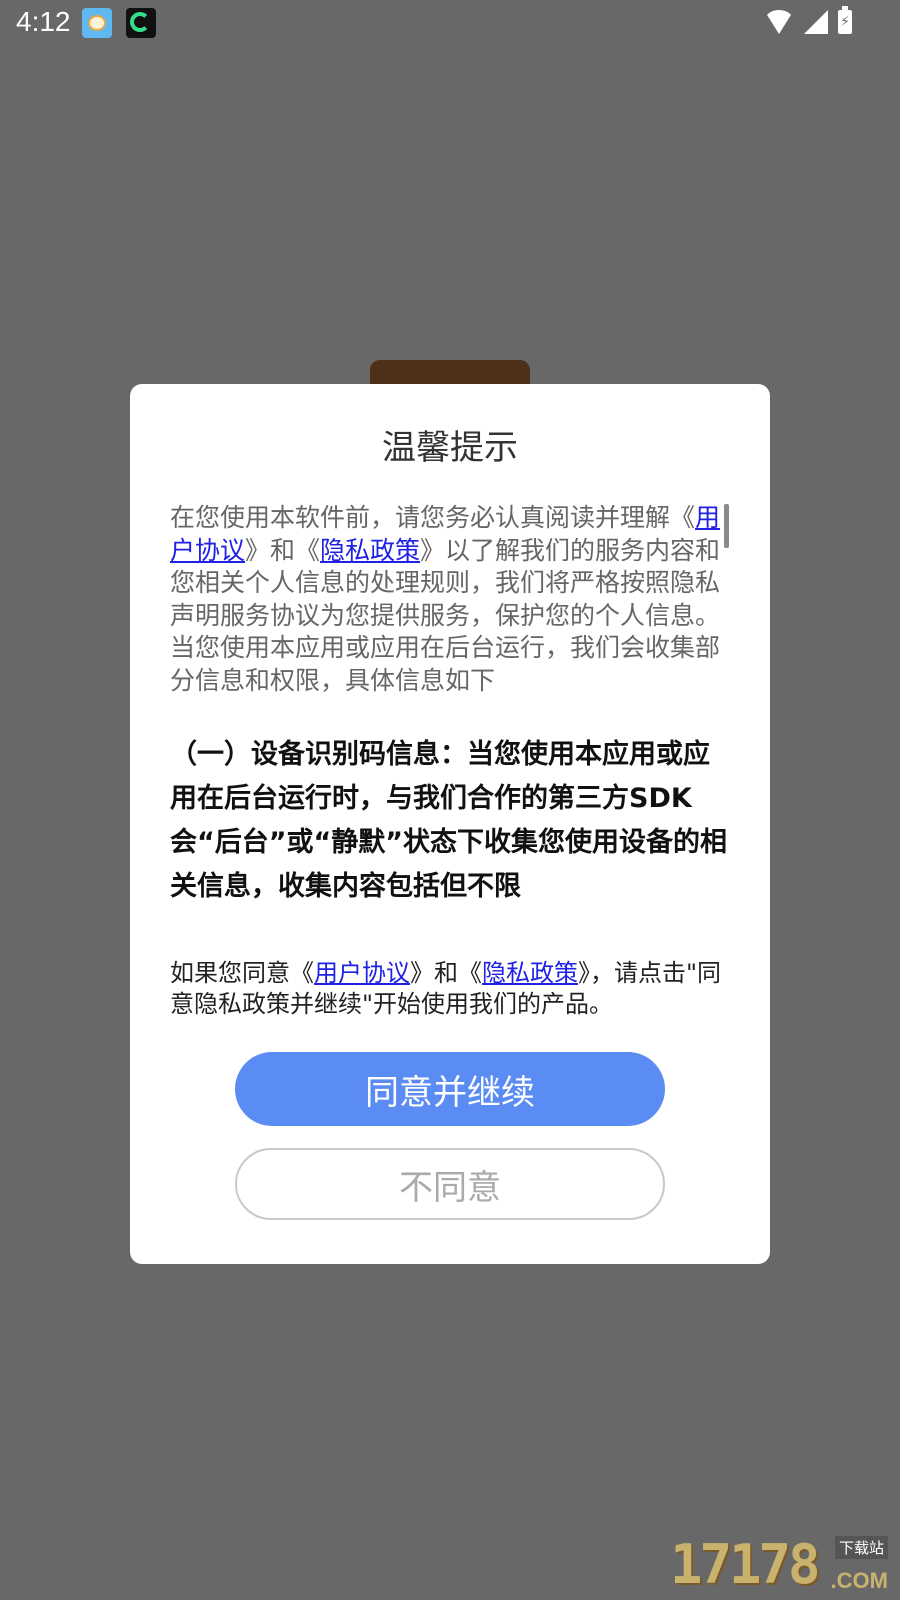  I want to click on wifi-icon, so click(779, 22).